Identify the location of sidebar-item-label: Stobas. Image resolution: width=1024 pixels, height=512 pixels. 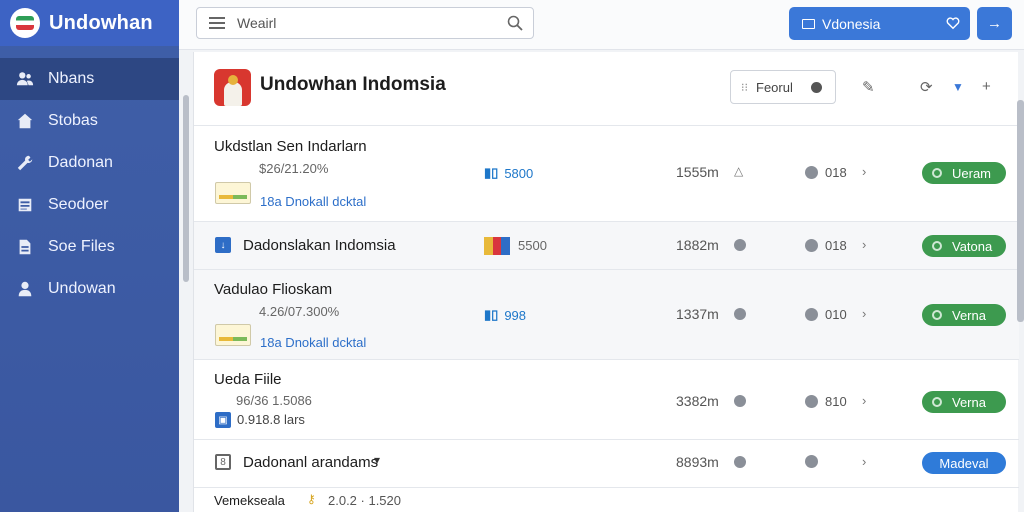
(73, 120).